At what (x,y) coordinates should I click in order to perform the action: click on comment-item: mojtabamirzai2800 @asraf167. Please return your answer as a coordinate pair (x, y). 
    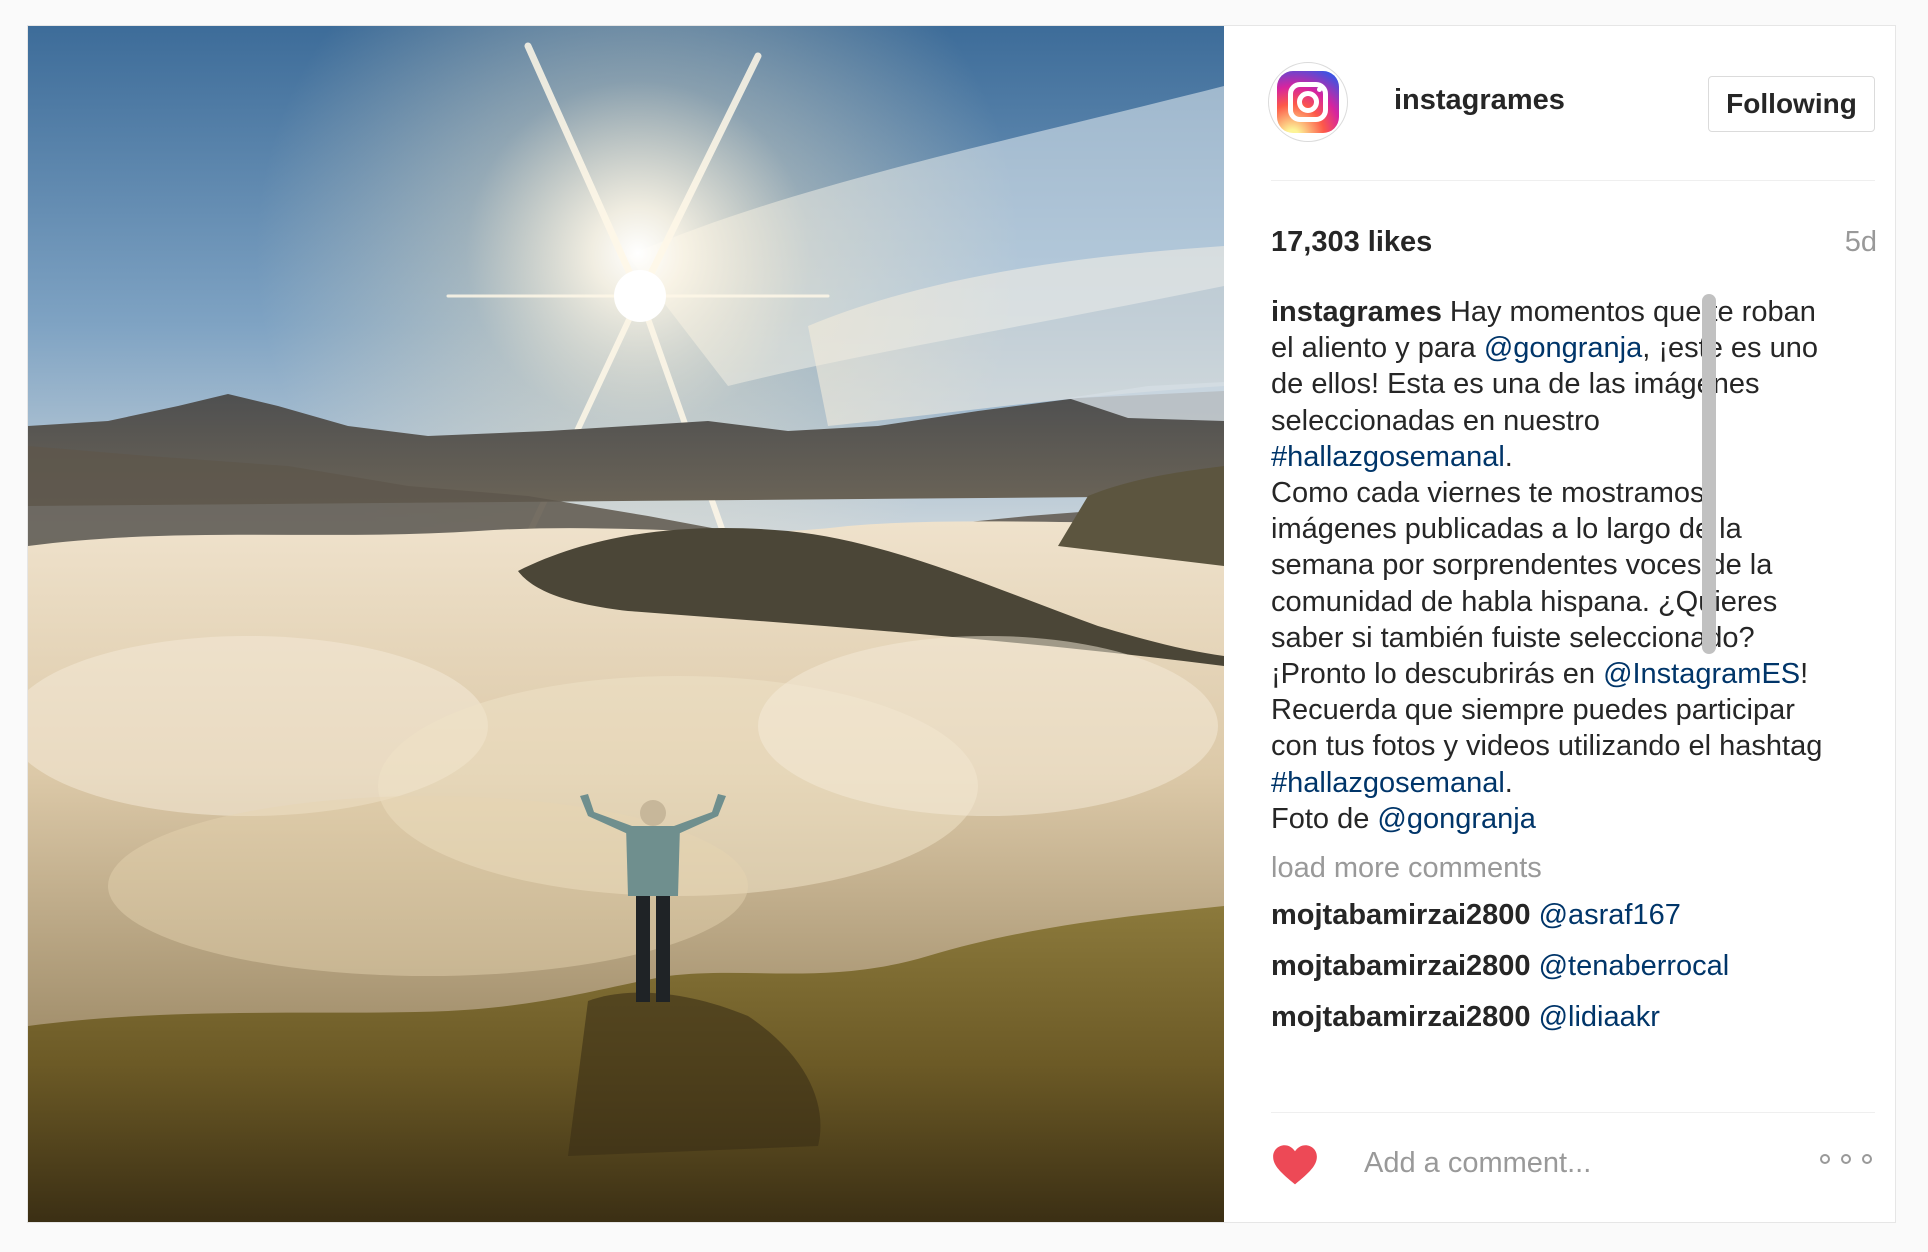
    Looking at the image, I should click on (1573, 915).